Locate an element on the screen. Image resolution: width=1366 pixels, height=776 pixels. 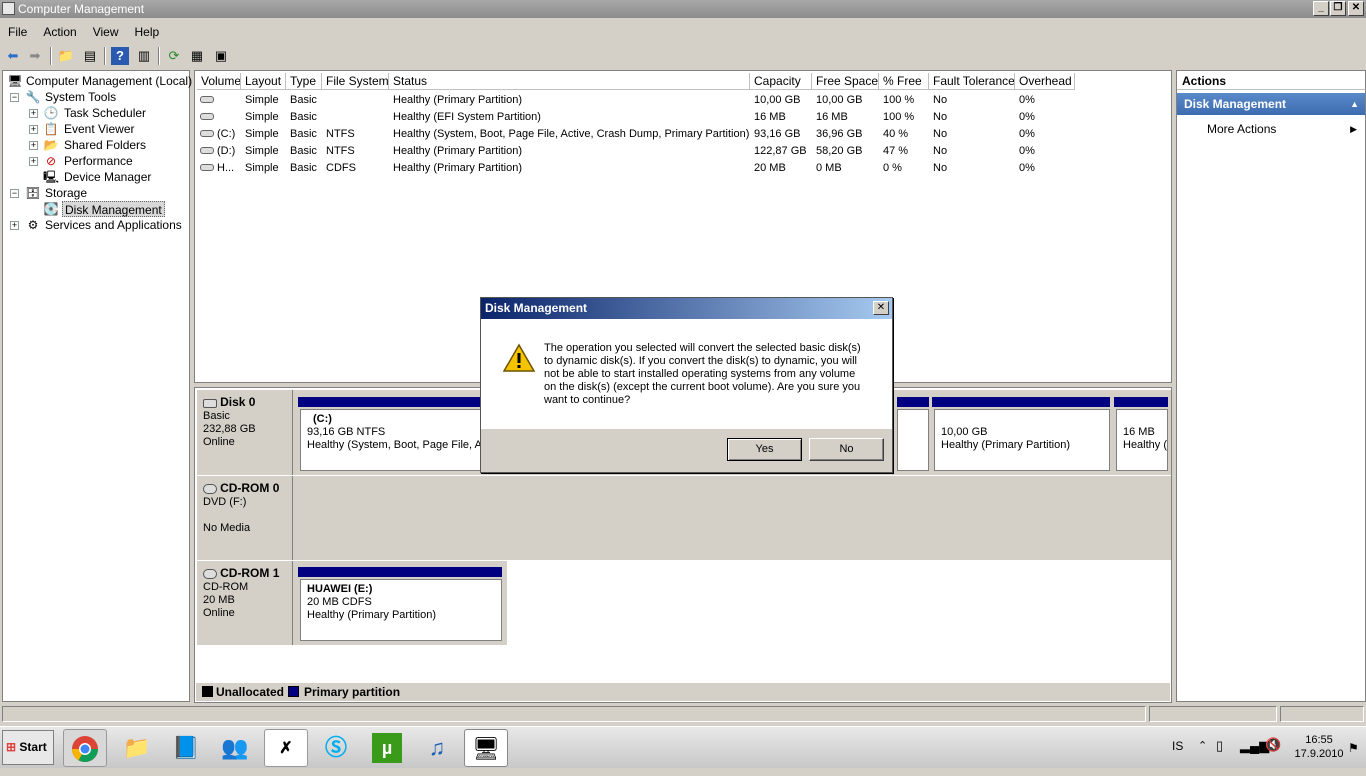
dialog-close-icon: ✕ is located at coordinates (881, 308).